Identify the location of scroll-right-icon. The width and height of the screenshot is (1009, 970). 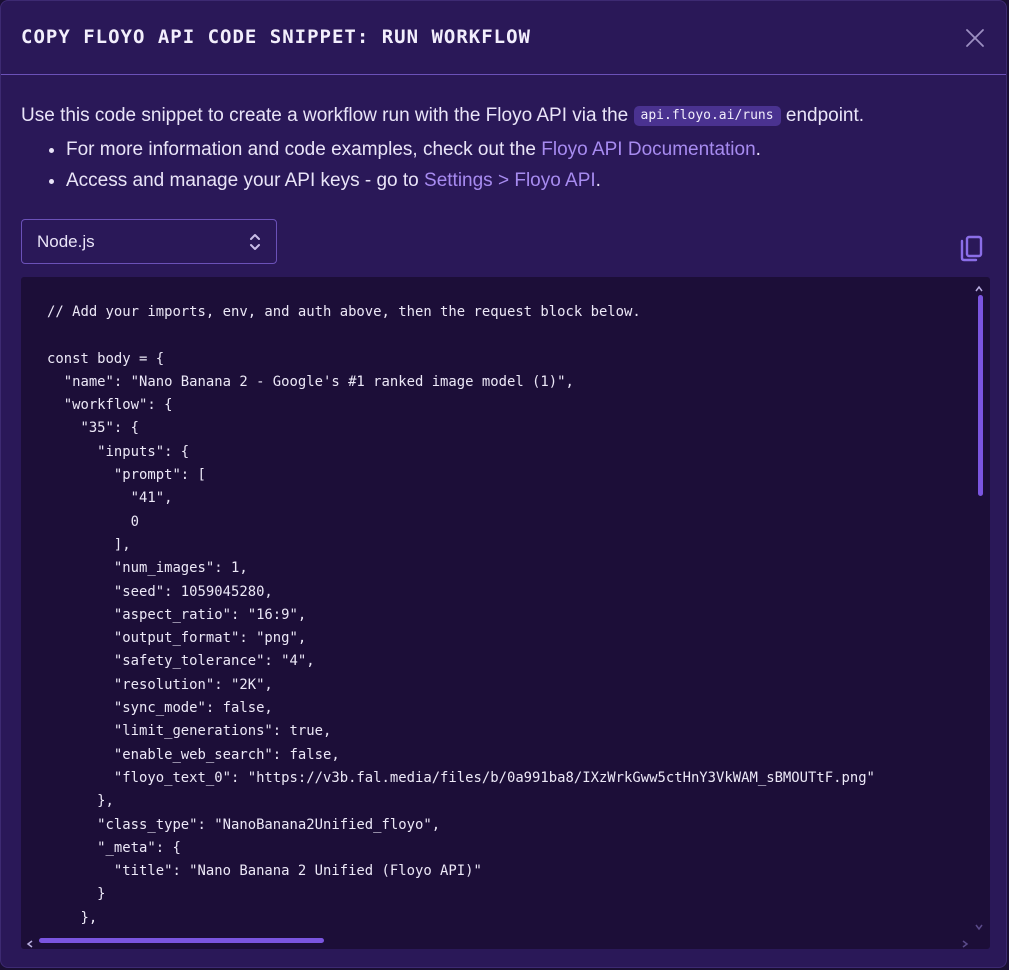
(965, 942).